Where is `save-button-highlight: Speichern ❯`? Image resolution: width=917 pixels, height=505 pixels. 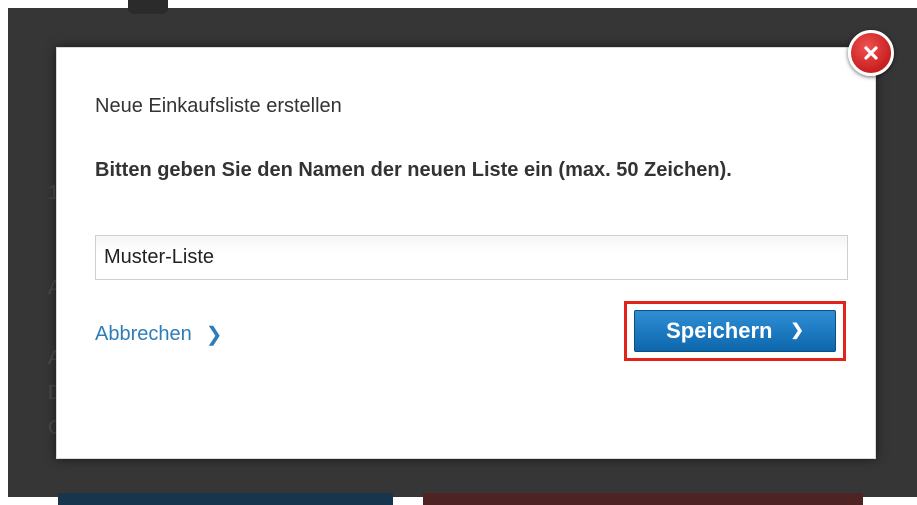 save-button-highlight: Speichern ❯ is located at coordinates (735, 331).